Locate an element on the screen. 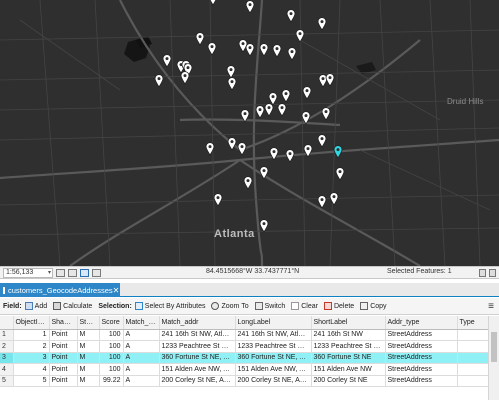  table-cell: 360 Fortune St NE is located at coordinates (348, 358).